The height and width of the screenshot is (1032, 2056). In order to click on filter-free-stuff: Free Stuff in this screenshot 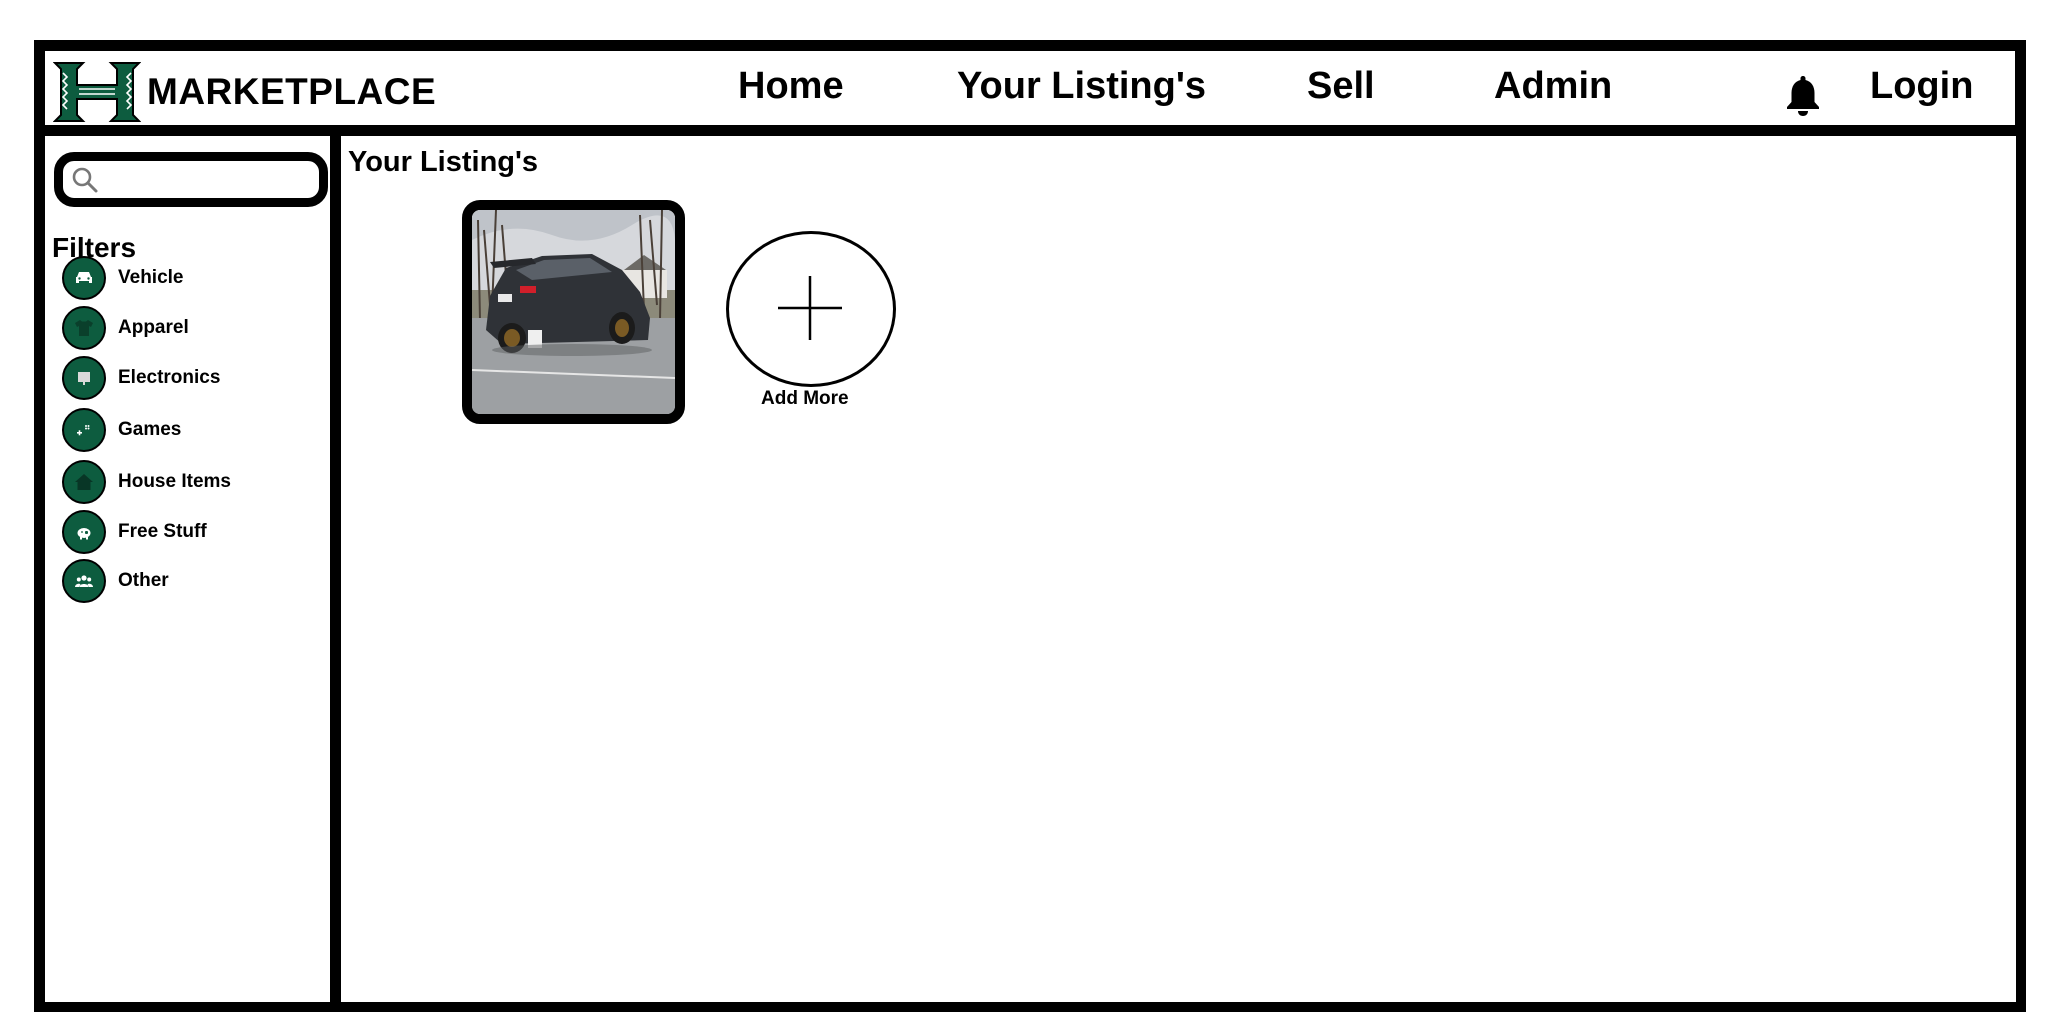, I will do `click(134, 532)`.